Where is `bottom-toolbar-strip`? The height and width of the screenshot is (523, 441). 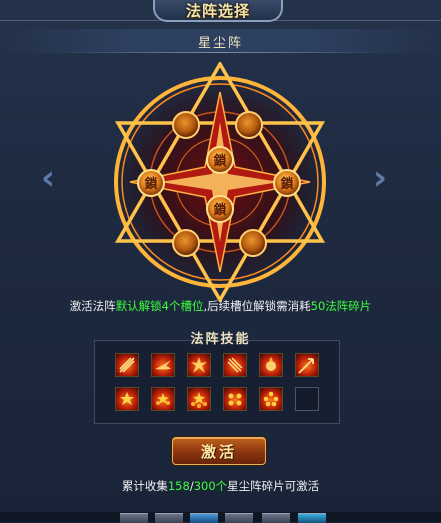
bottom-toolbar-strip is located at coordinates (220, 517).